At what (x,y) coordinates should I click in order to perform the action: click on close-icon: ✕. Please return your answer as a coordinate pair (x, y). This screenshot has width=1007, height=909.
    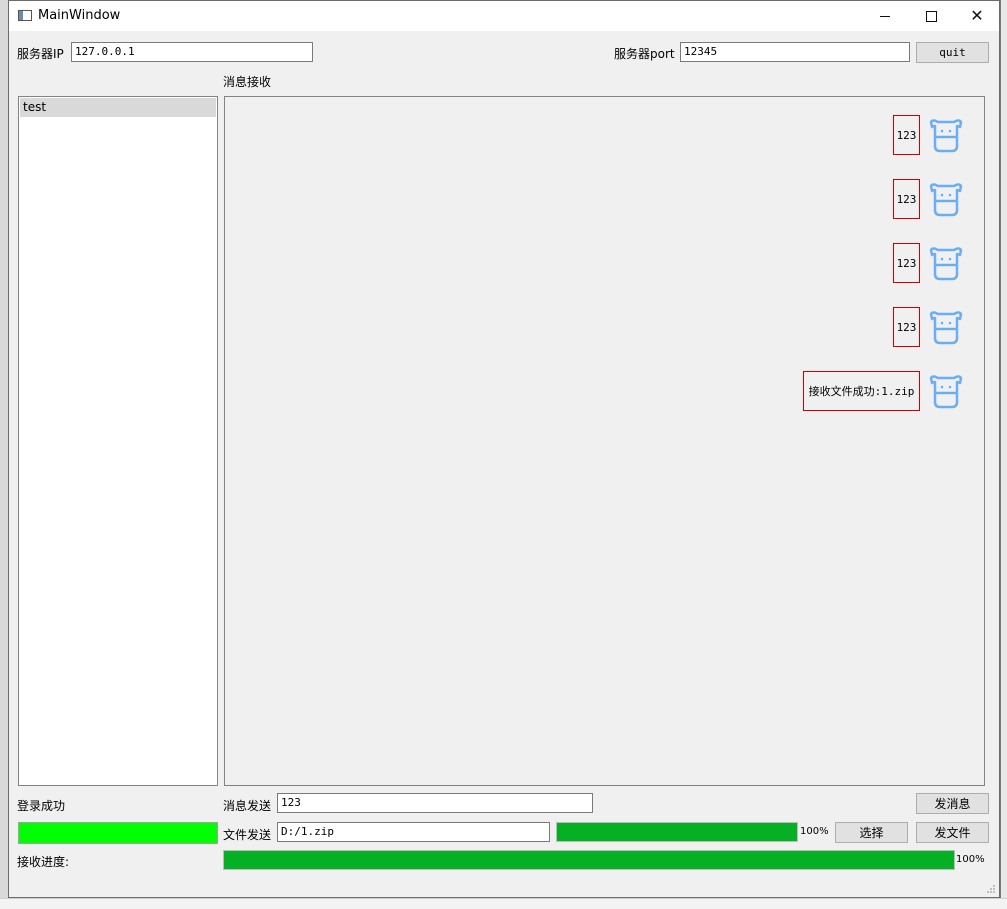
    Looking at the image, I should click on (977, 15).